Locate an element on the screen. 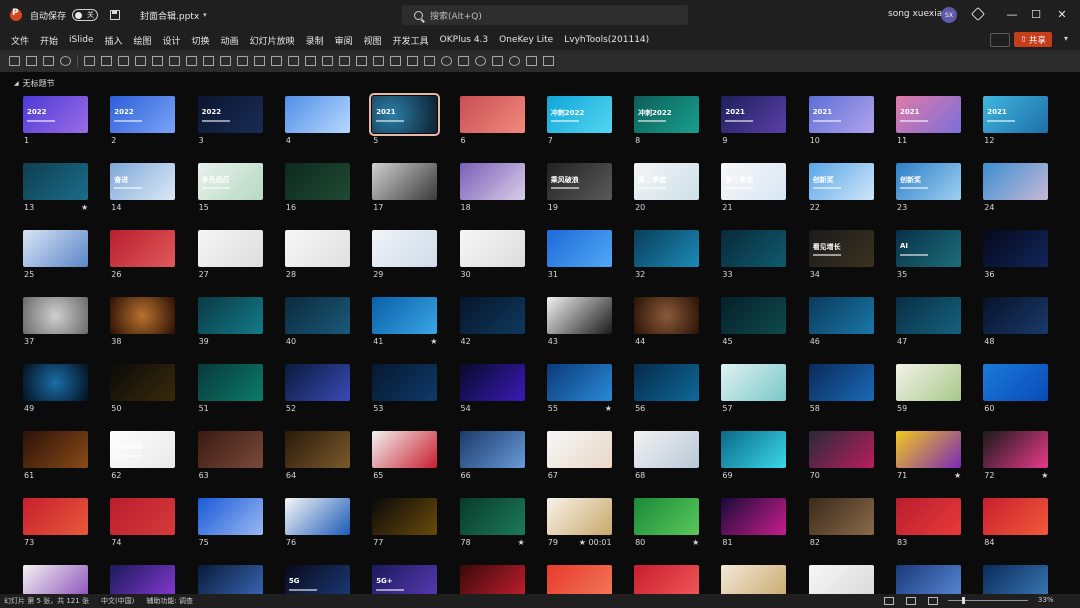 The image size is (1080, 608). reading-view-icon is located at coordinates (933, 601).